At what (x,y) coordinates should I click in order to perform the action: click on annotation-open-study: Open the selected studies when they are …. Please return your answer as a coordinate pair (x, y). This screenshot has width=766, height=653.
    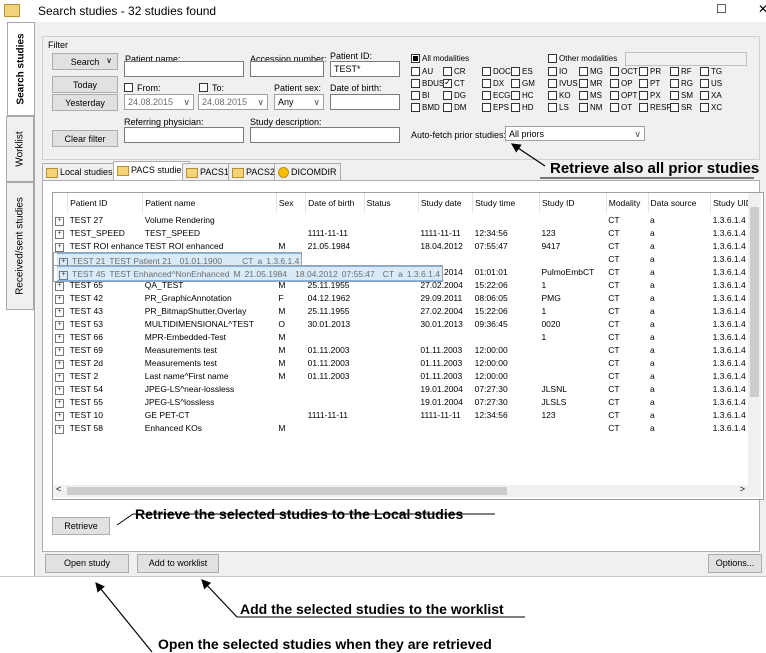
    Looking at the image, I should click on (325, 644).